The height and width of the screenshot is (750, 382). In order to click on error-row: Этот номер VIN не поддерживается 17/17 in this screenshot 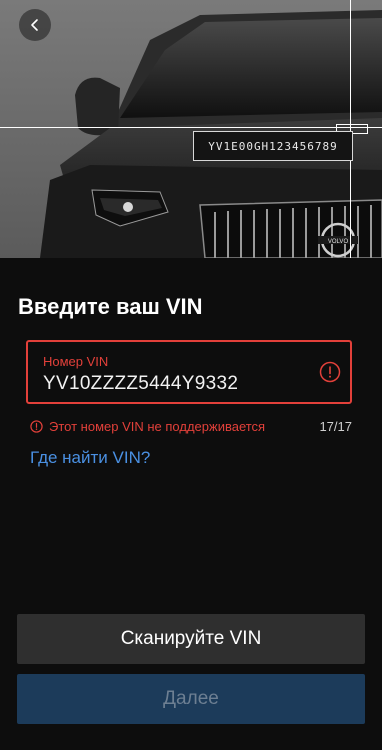, I will do `click(191, 426)`.